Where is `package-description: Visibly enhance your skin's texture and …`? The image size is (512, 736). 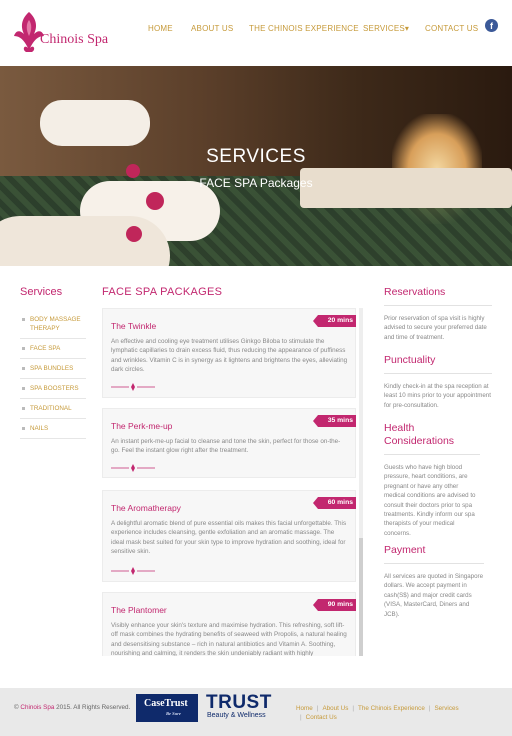 package-description: Visibly enhance your skin's texture and … is located at coordinates (229, 639).